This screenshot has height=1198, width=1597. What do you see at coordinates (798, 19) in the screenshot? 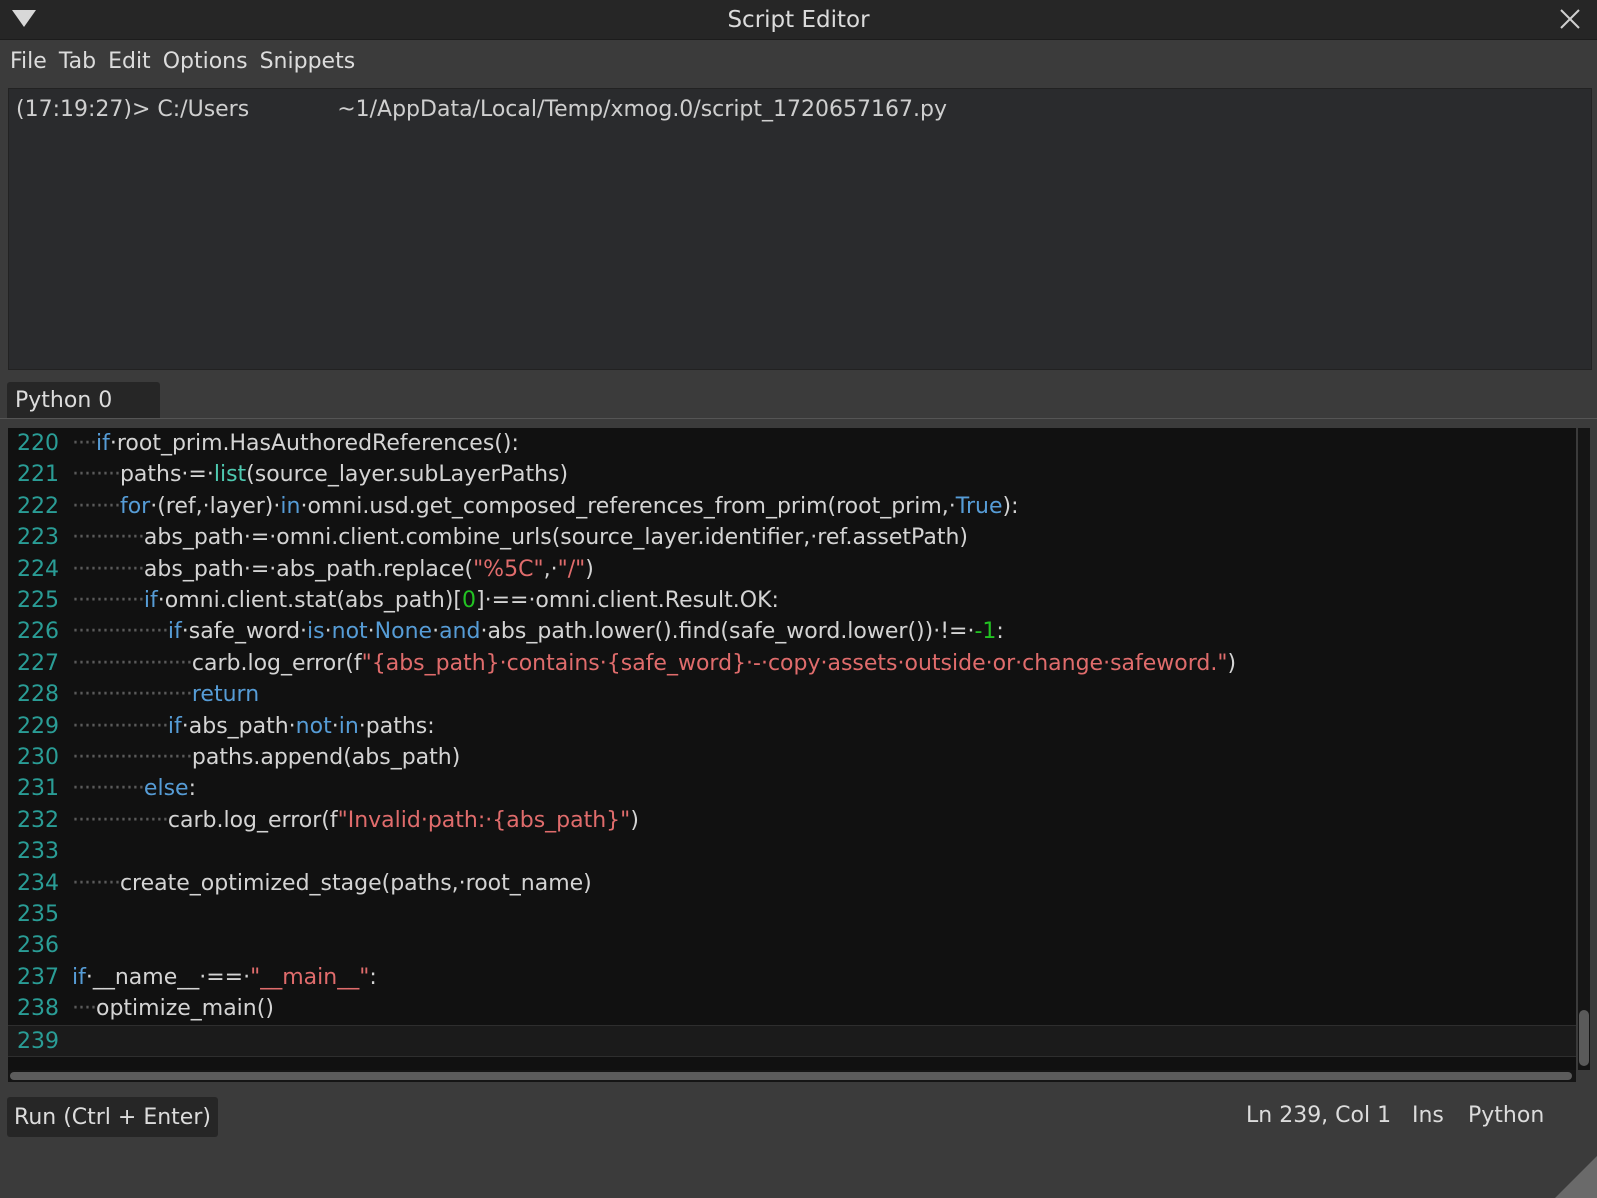
I see `window-title: Script Editor` at bounding box center [798, 19].